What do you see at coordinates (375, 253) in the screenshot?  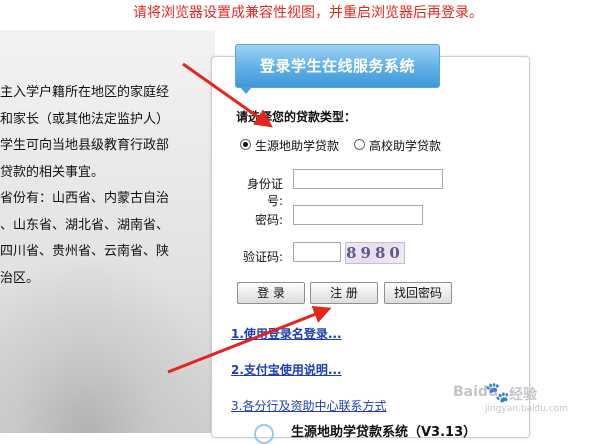 I see `captcha-image: 8980` at bounding box center [375, 253].